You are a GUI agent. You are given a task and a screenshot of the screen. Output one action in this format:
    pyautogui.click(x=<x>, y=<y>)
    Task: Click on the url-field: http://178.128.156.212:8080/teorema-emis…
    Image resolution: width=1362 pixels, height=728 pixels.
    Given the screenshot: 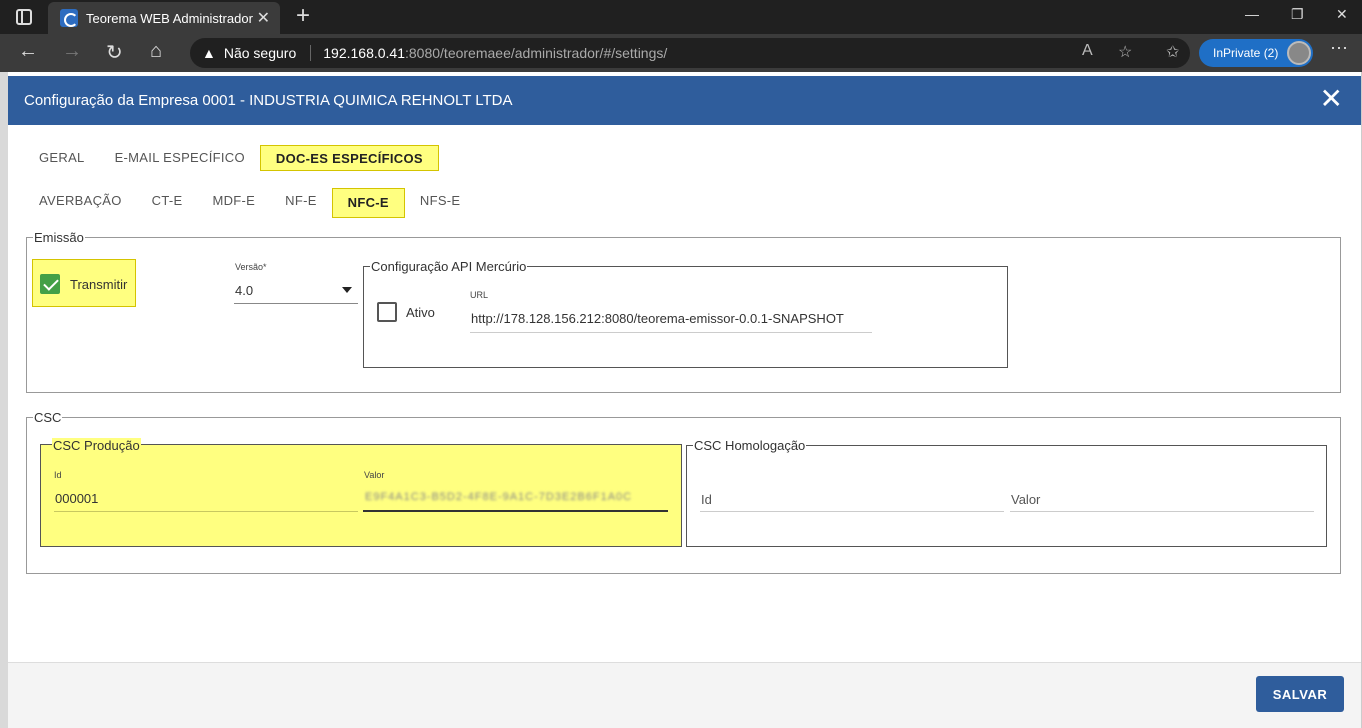 What is the action you would take?
    pyautogui.click(x=657, y=318)
    